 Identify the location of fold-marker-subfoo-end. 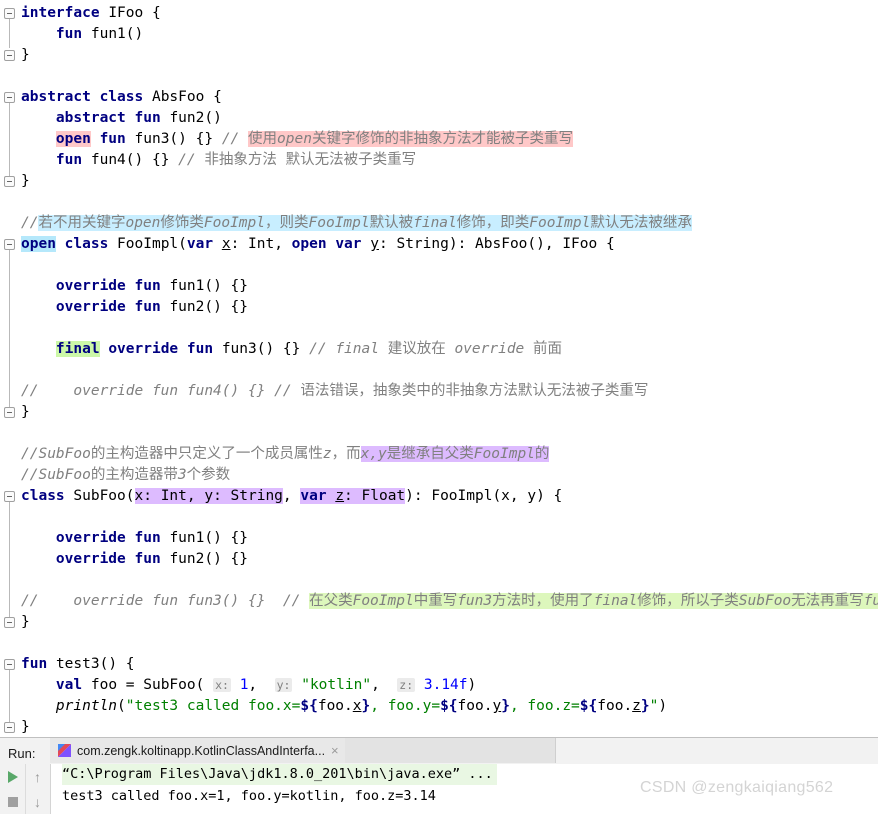
(9, 622).